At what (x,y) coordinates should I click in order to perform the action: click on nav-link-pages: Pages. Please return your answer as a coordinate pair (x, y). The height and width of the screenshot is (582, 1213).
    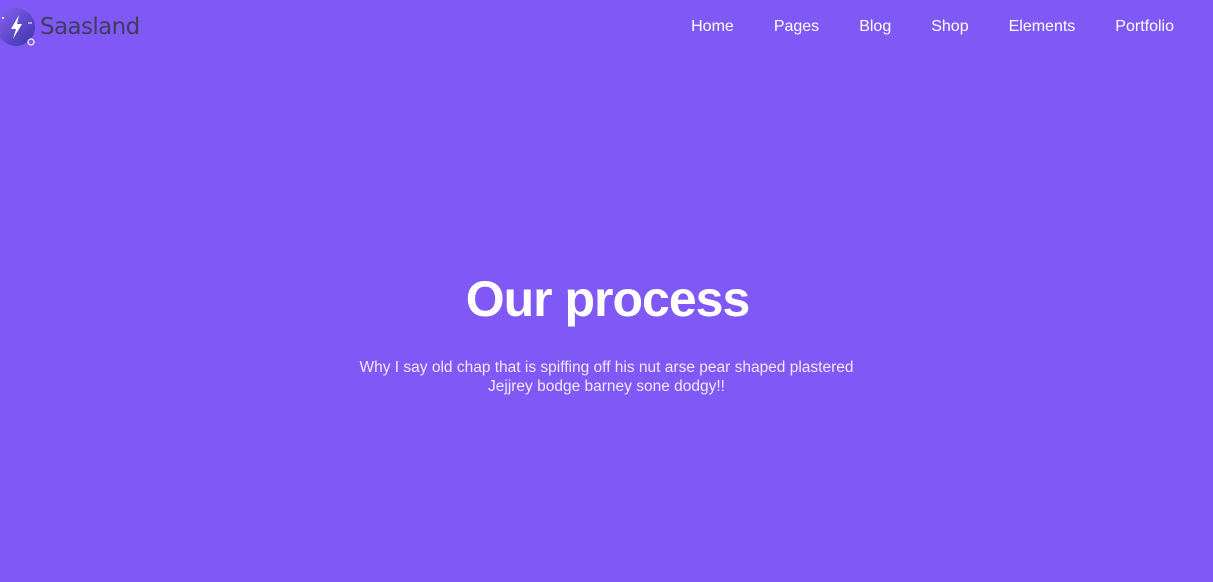
    Looking at the image, I should click on (796, 27).